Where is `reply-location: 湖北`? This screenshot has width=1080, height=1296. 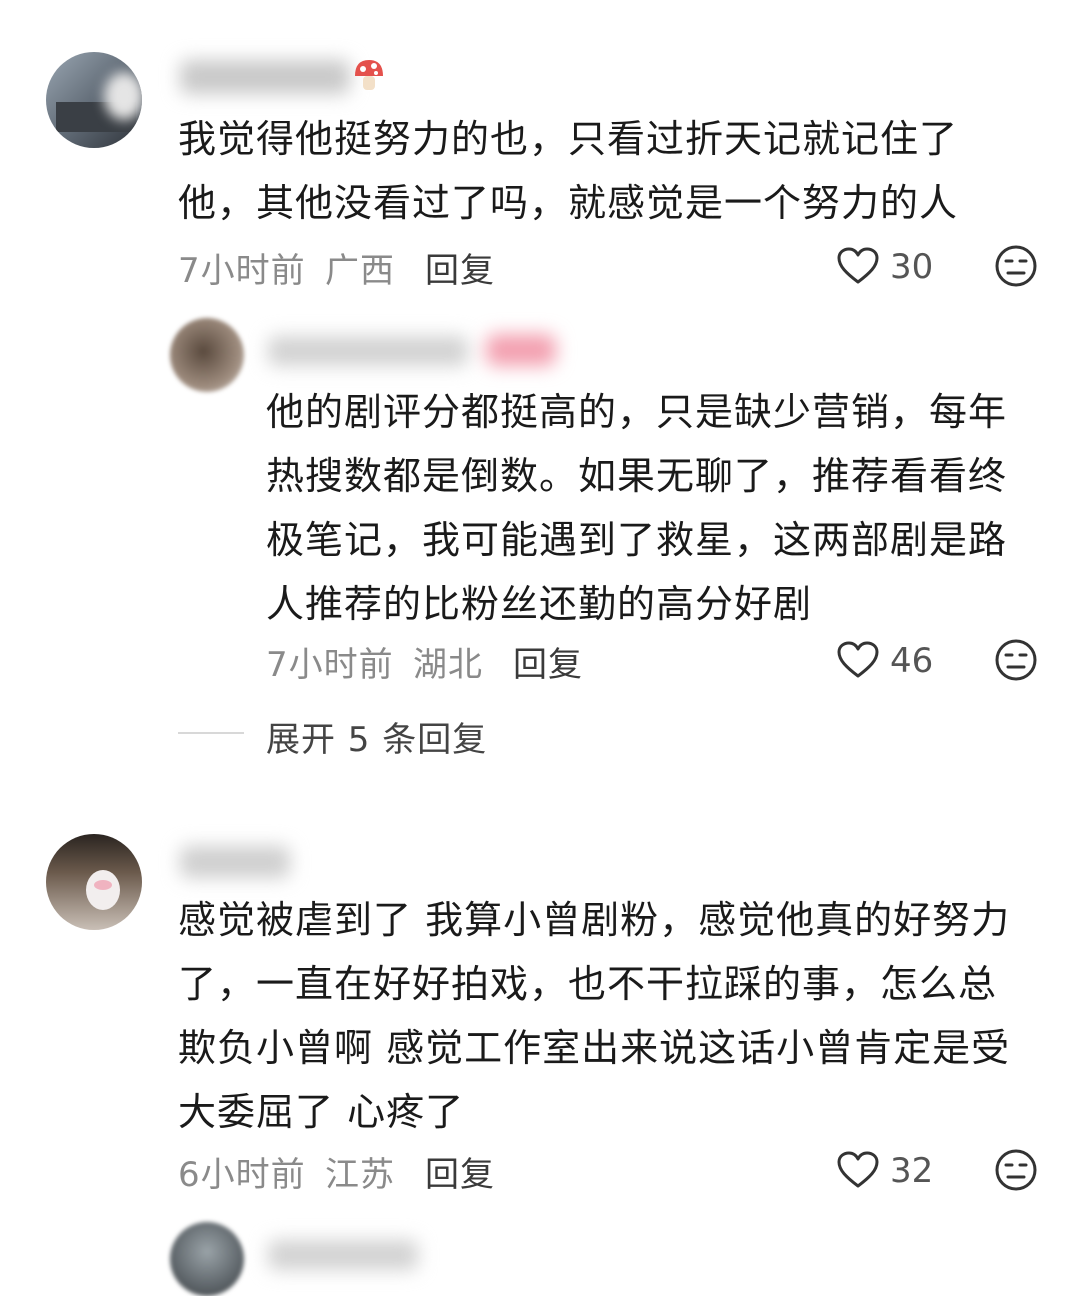 reply-location: 湖北 is located at coordinates (448, 665).